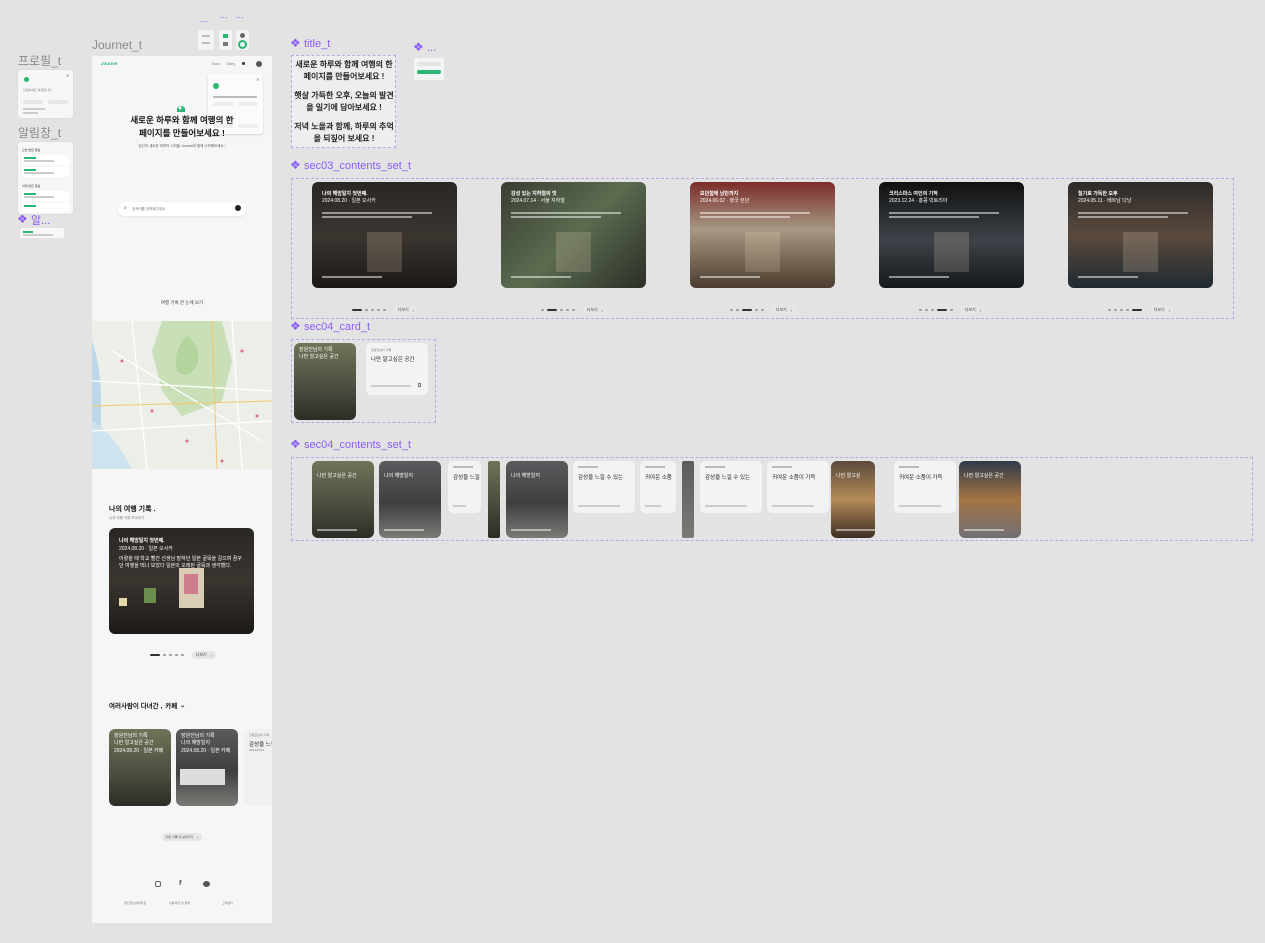 The width and height of the screenshot is (1265, 943). Describe the element at coordinates (762, 235) in the screenshot. I see `sec03-record-card: 모던함에 낭만까지 2024.06.02 · 영국 런던` at that location.